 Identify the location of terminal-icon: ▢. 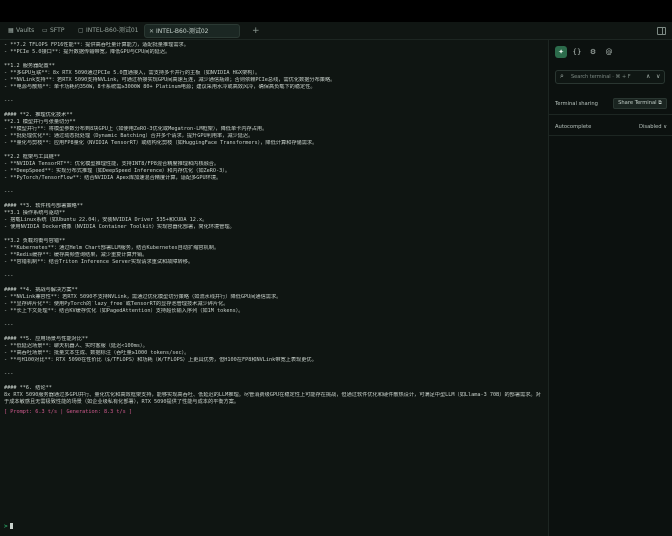
(81, 30).